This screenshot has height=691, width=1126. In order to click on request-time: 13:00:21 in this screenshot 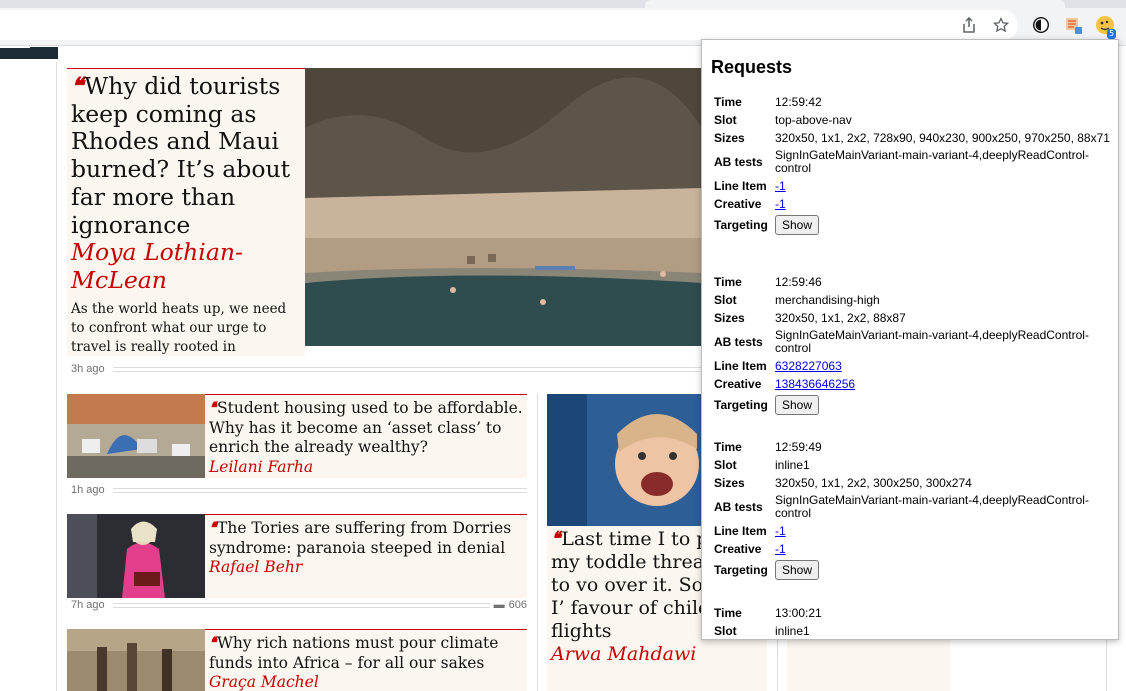, I will do `click(798, 612)`.